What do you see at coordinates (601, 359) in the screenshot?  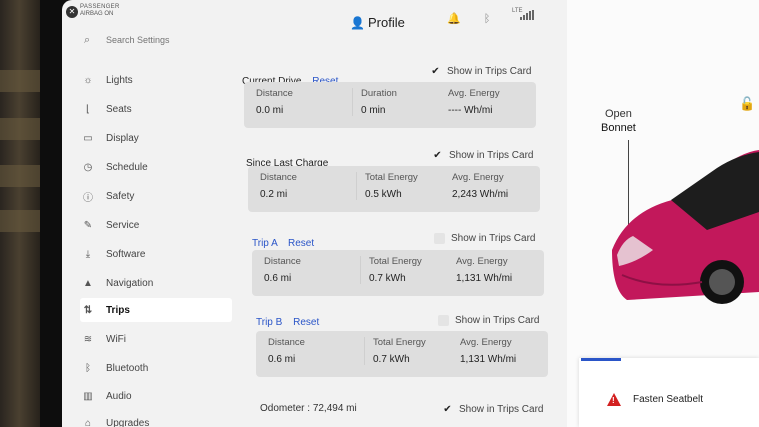 I see `alert-progress-bar` at bounding box center [601, 359].